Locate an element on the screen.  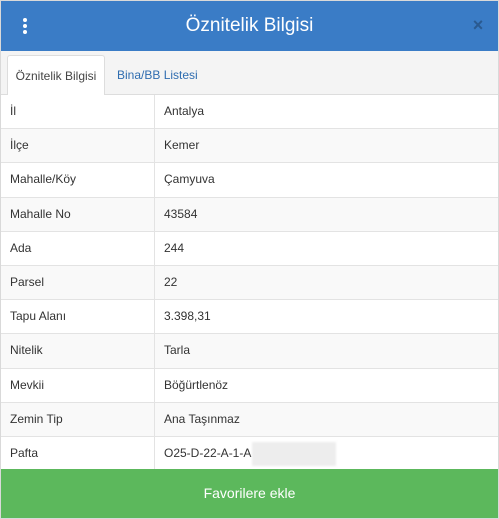
attribute-key: Ada is located at coordinates (78, 248).